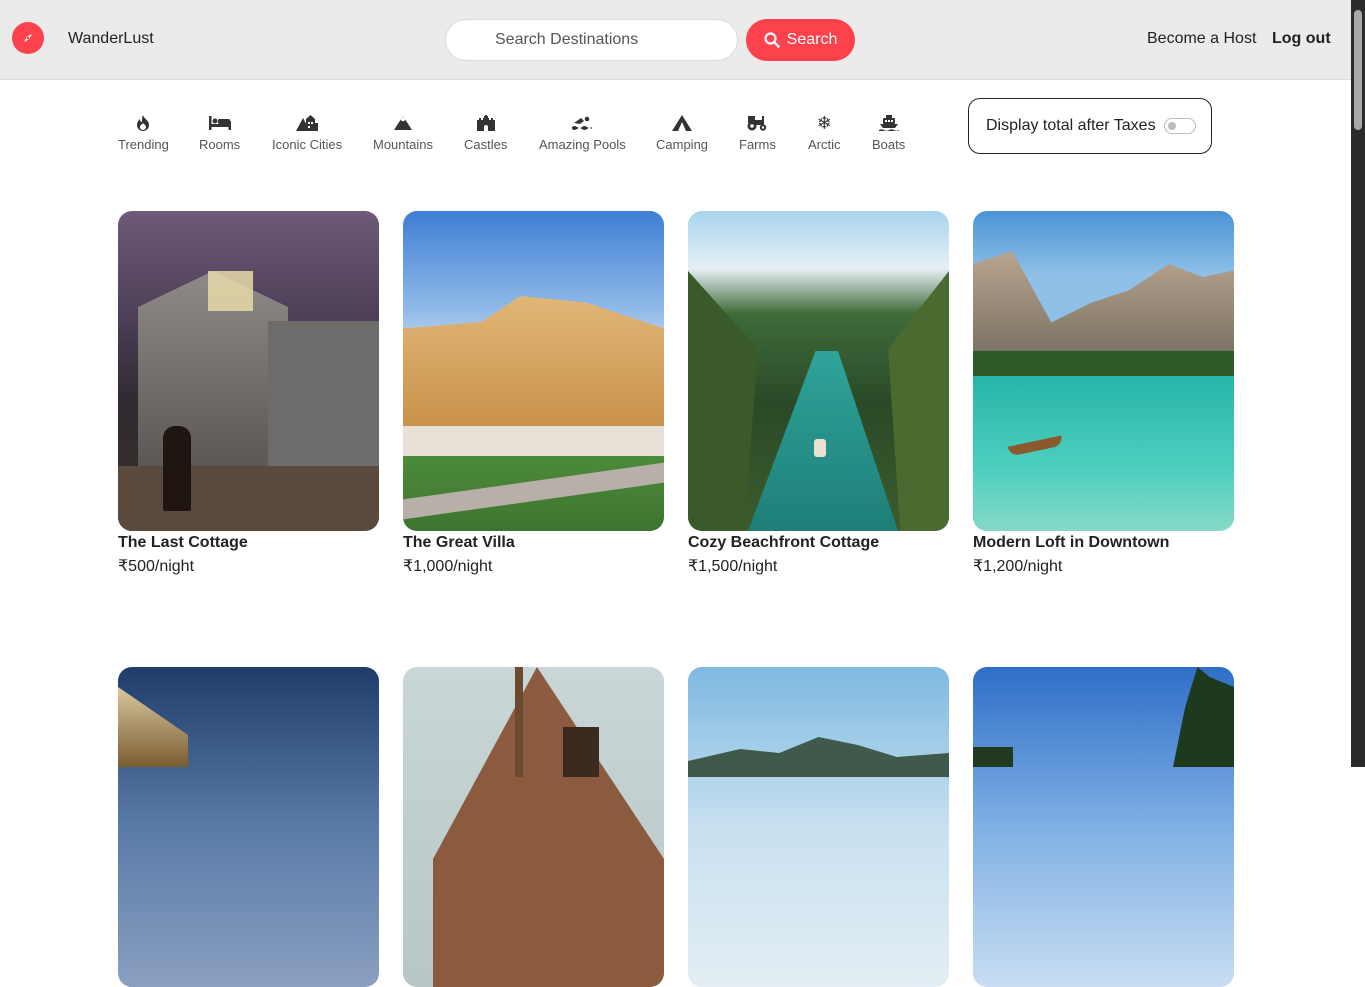 Image resolution: width=1365 pixels, height=987 pixels. Describe the element at coordinates (888, 133) in the screenshot. I see `filter-boats: Boats` at that location.